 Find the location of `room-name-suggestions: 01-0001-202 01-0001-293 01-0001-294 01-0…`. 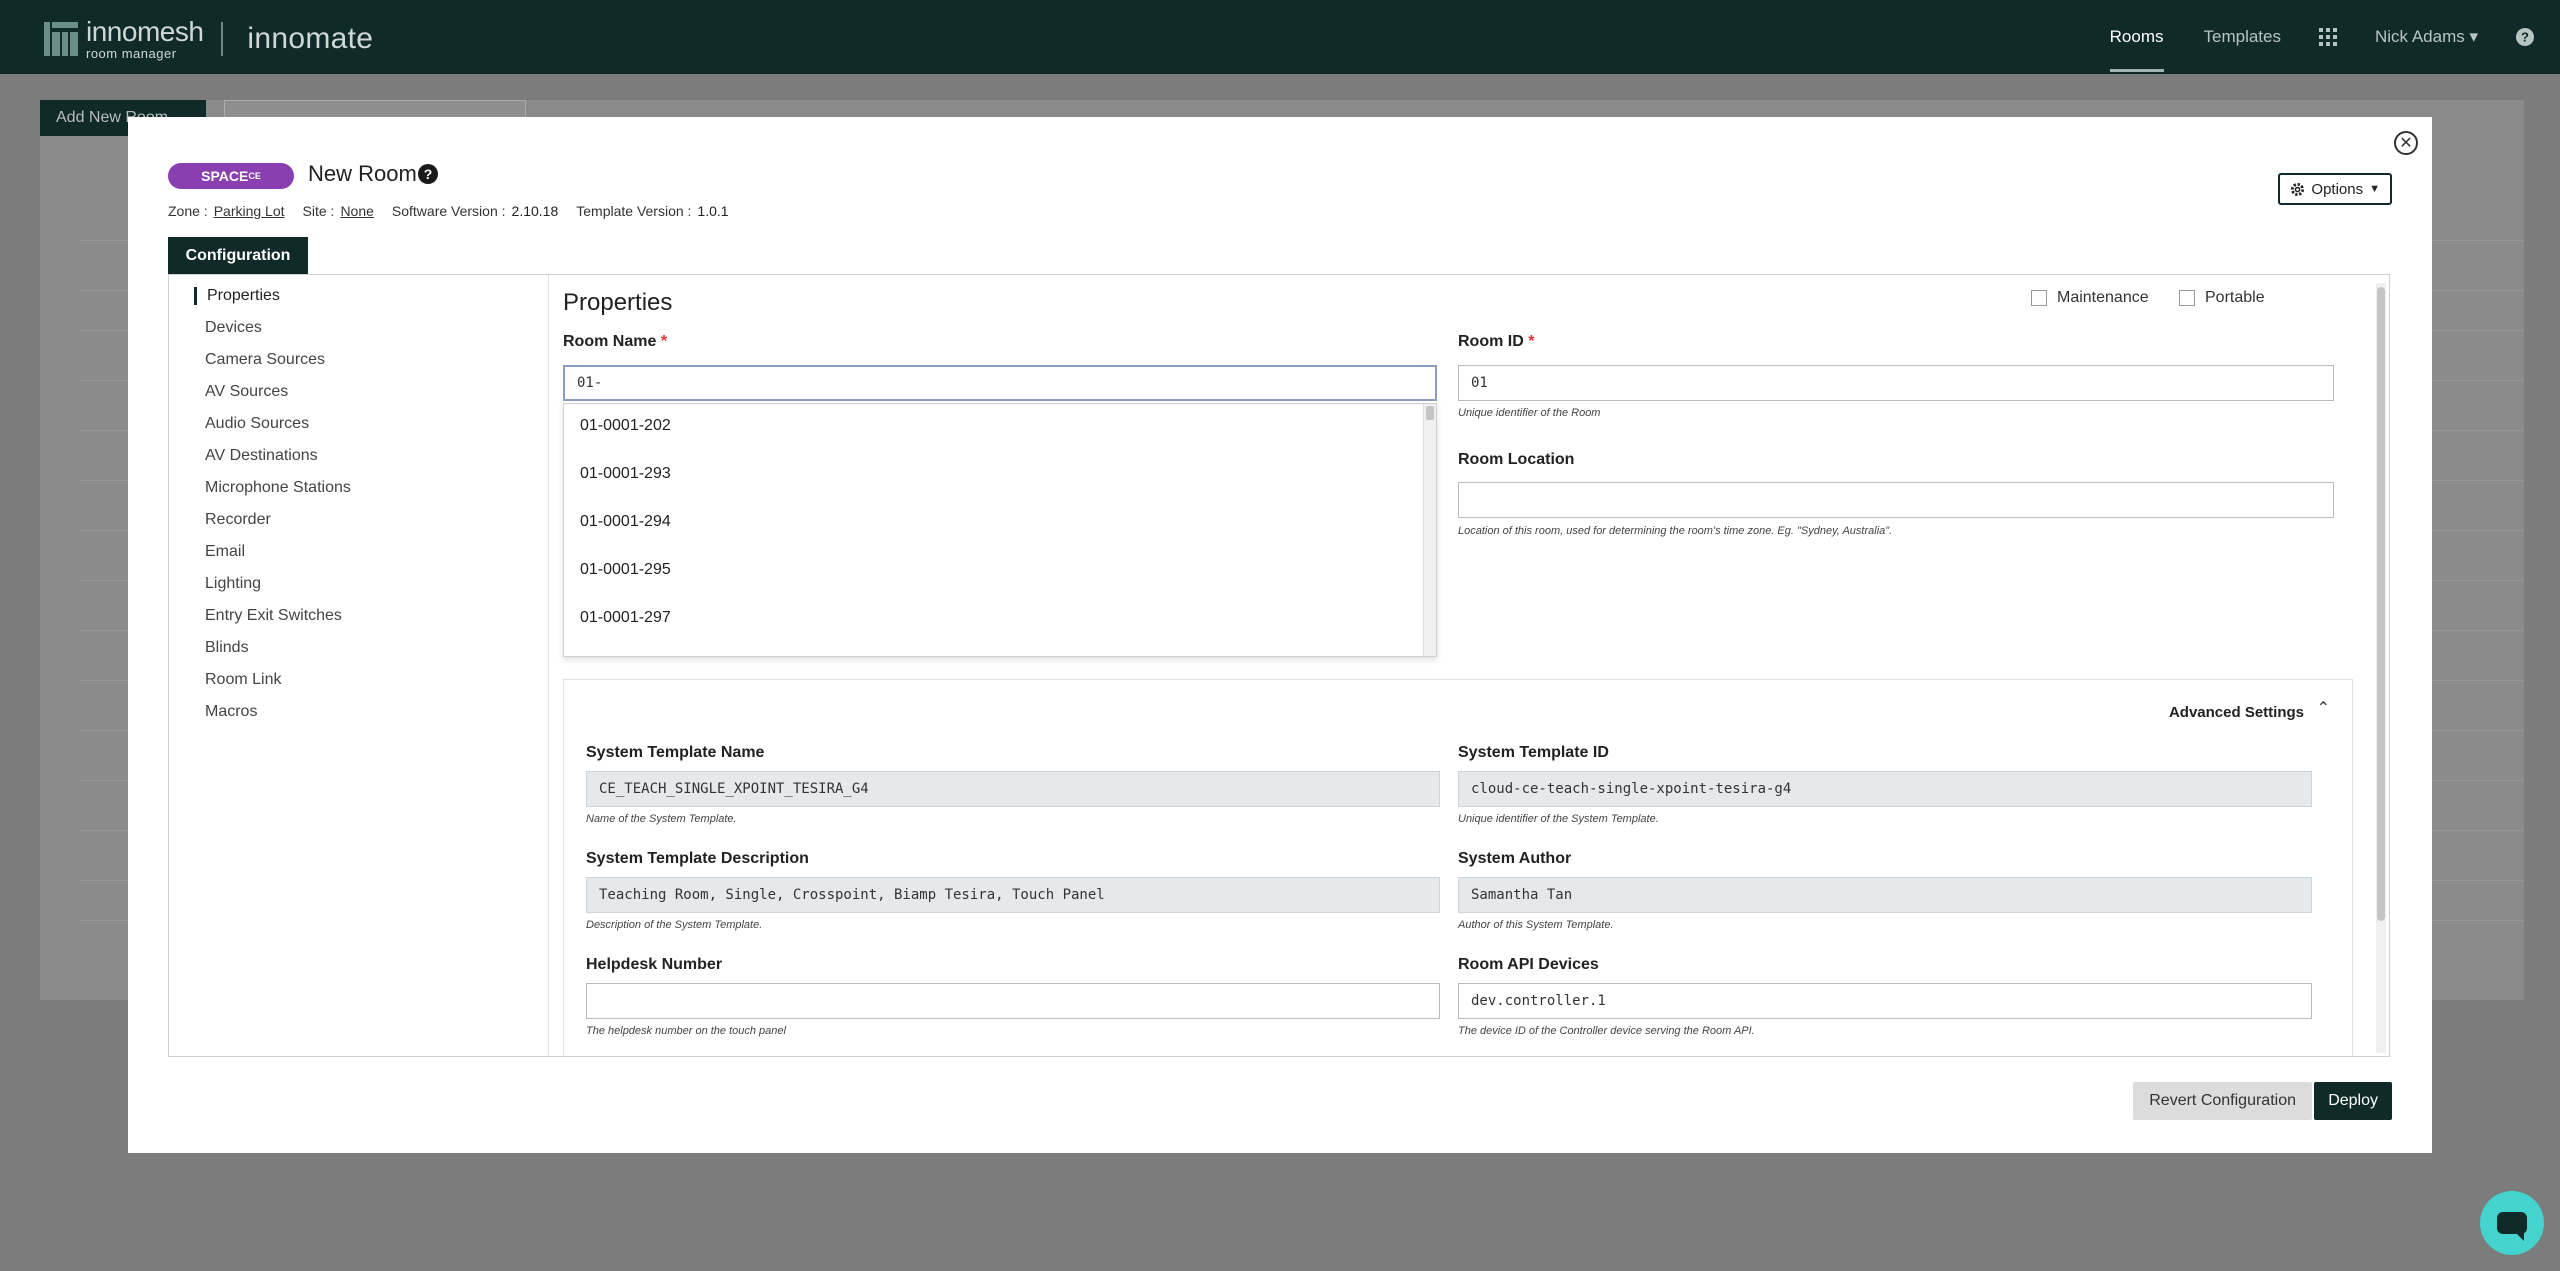

room-name-suggestions: 01-0001-202 01-0001-293 01-0001-294 01-0… is located at coordinates (1000, 530).